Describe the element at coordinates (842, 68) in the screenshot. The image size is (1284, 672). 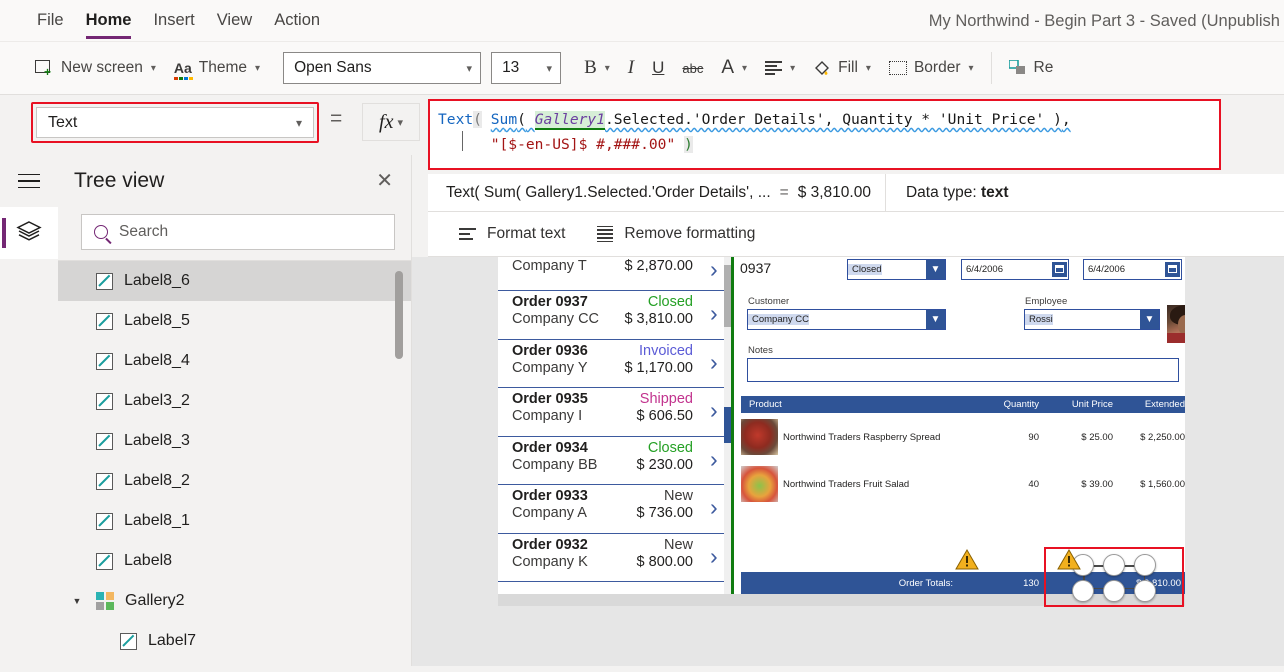
I see `fill-button: Fill ▾` at that location.